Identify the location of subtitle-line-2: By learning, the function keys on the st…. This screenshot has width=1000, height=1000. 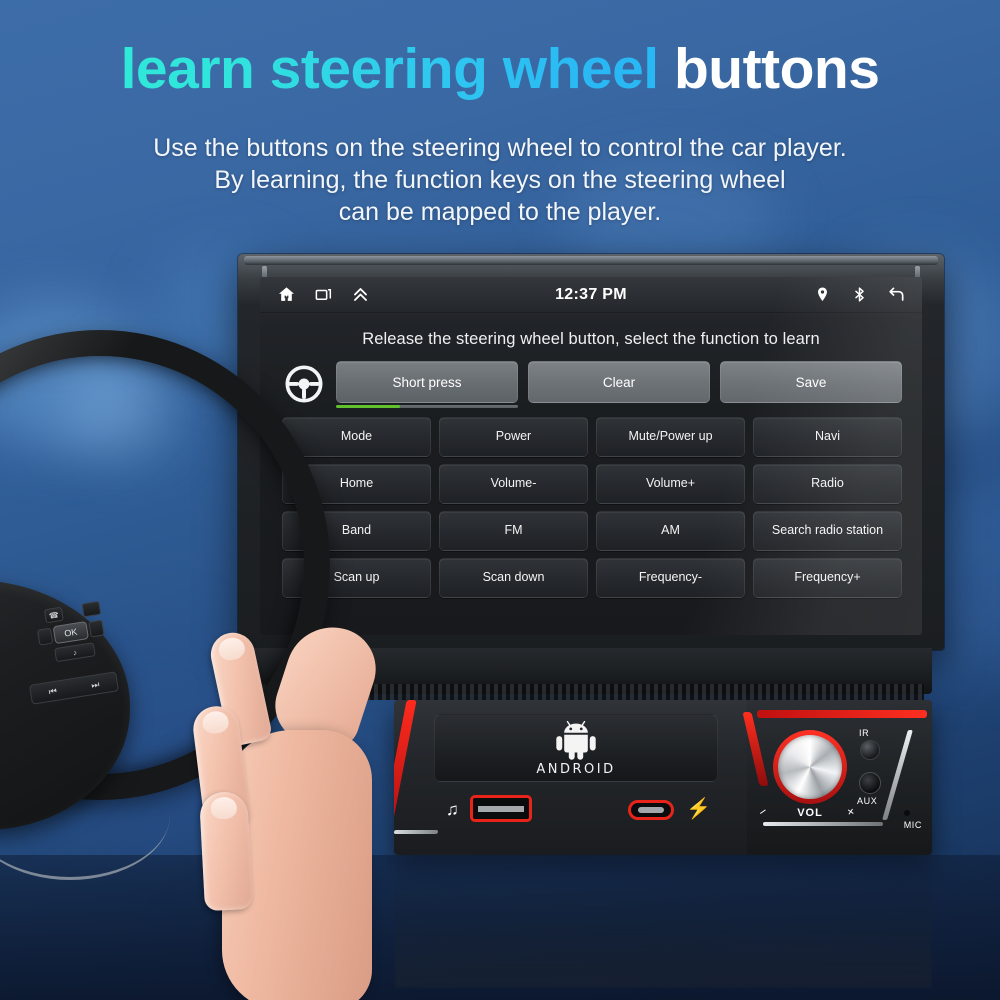
(500, 180).